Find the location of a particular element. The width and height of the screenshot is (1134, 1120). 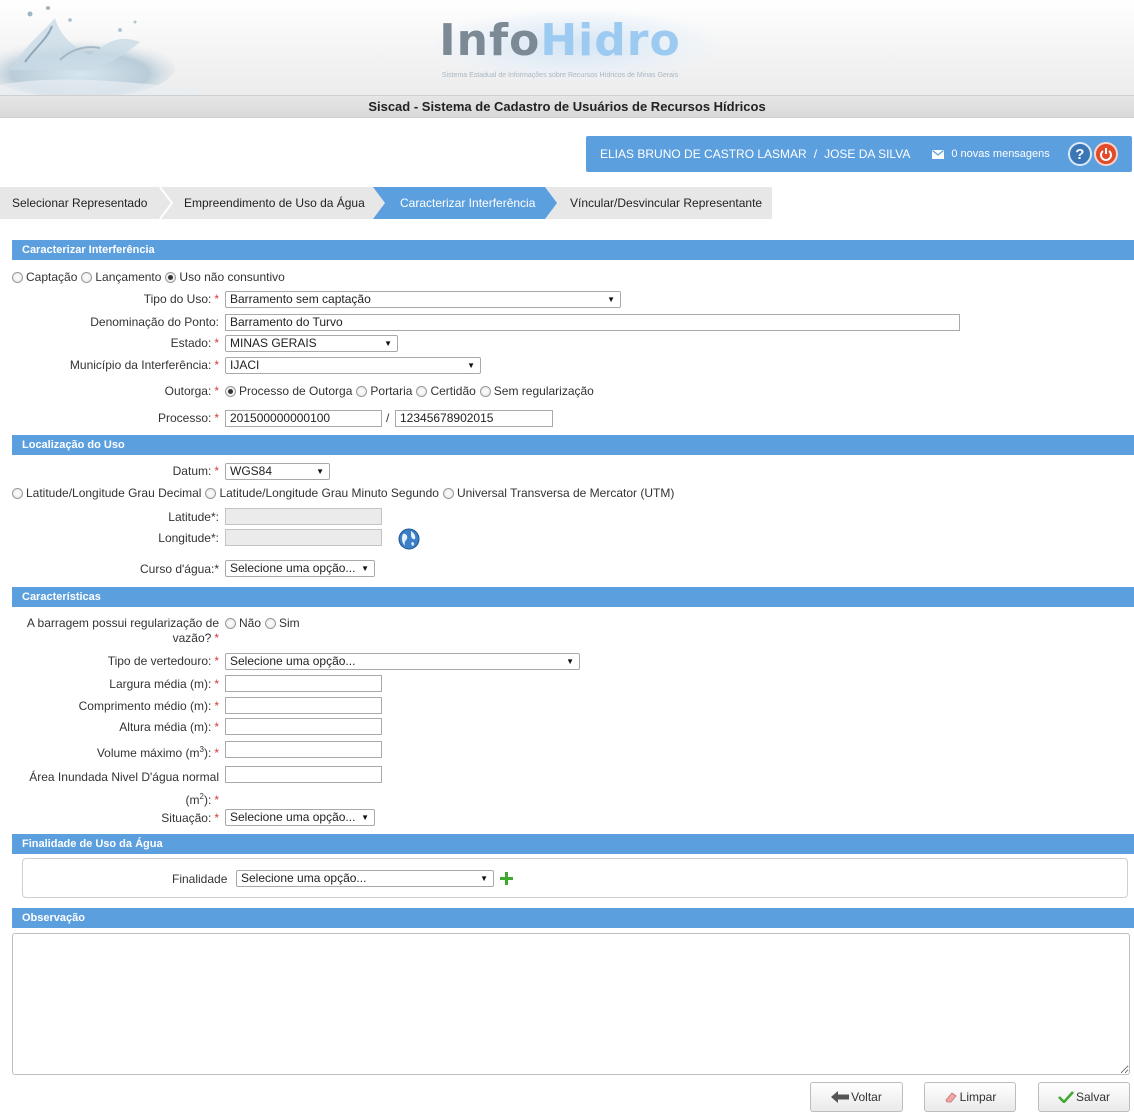

section-finalidade: Finalidade de Uso da Água is located at coordinates (573, 844).